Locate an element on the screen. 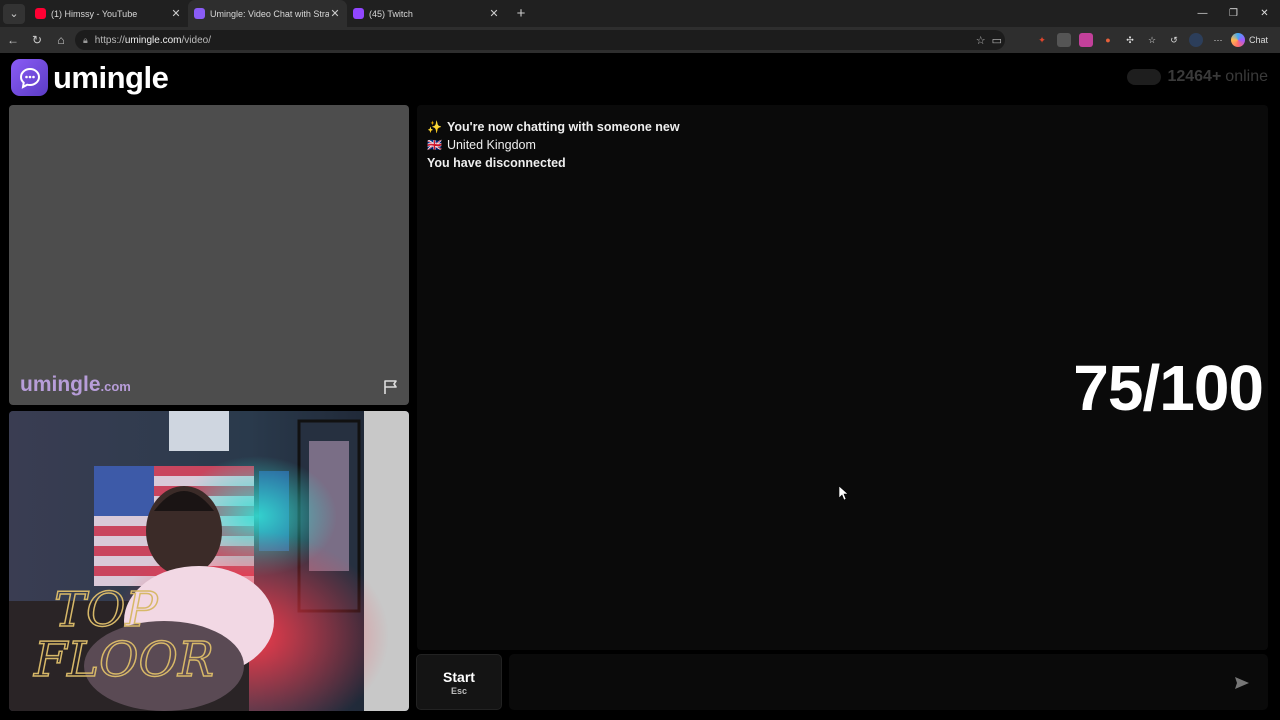 This screenshot has height=720, width=1280. tab-label: (1) Himssy - YouTube is located at coordinates (94, 13).